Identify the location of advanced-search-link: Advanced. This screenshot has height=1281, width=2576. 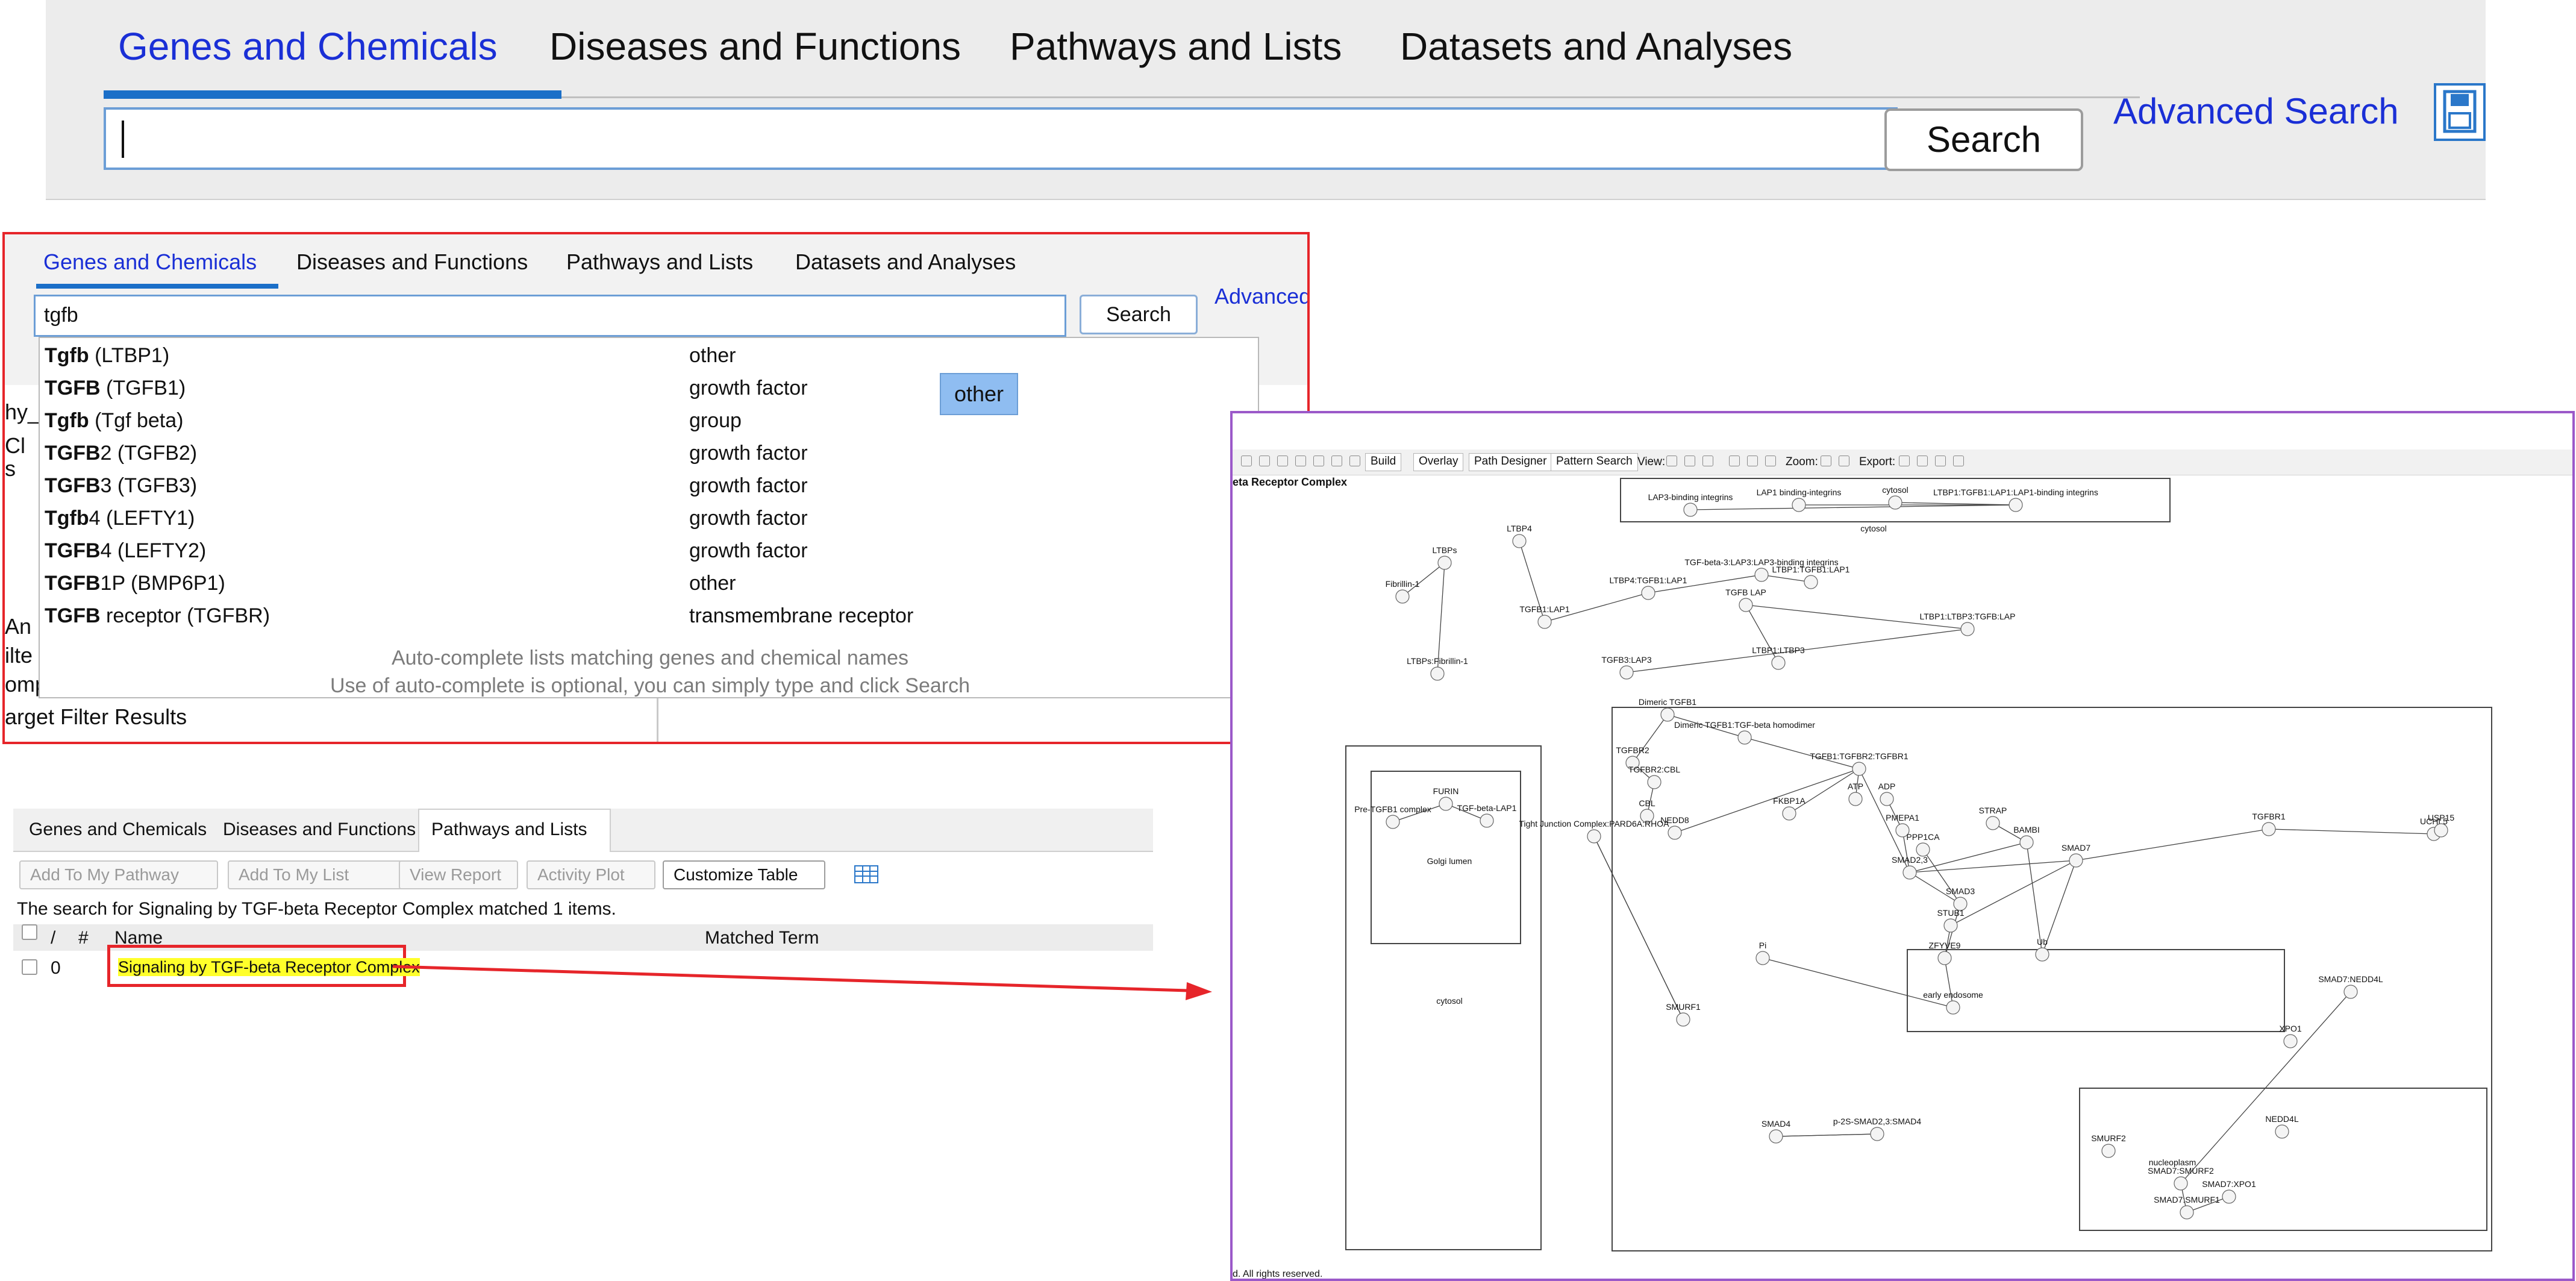
(1261, 296).